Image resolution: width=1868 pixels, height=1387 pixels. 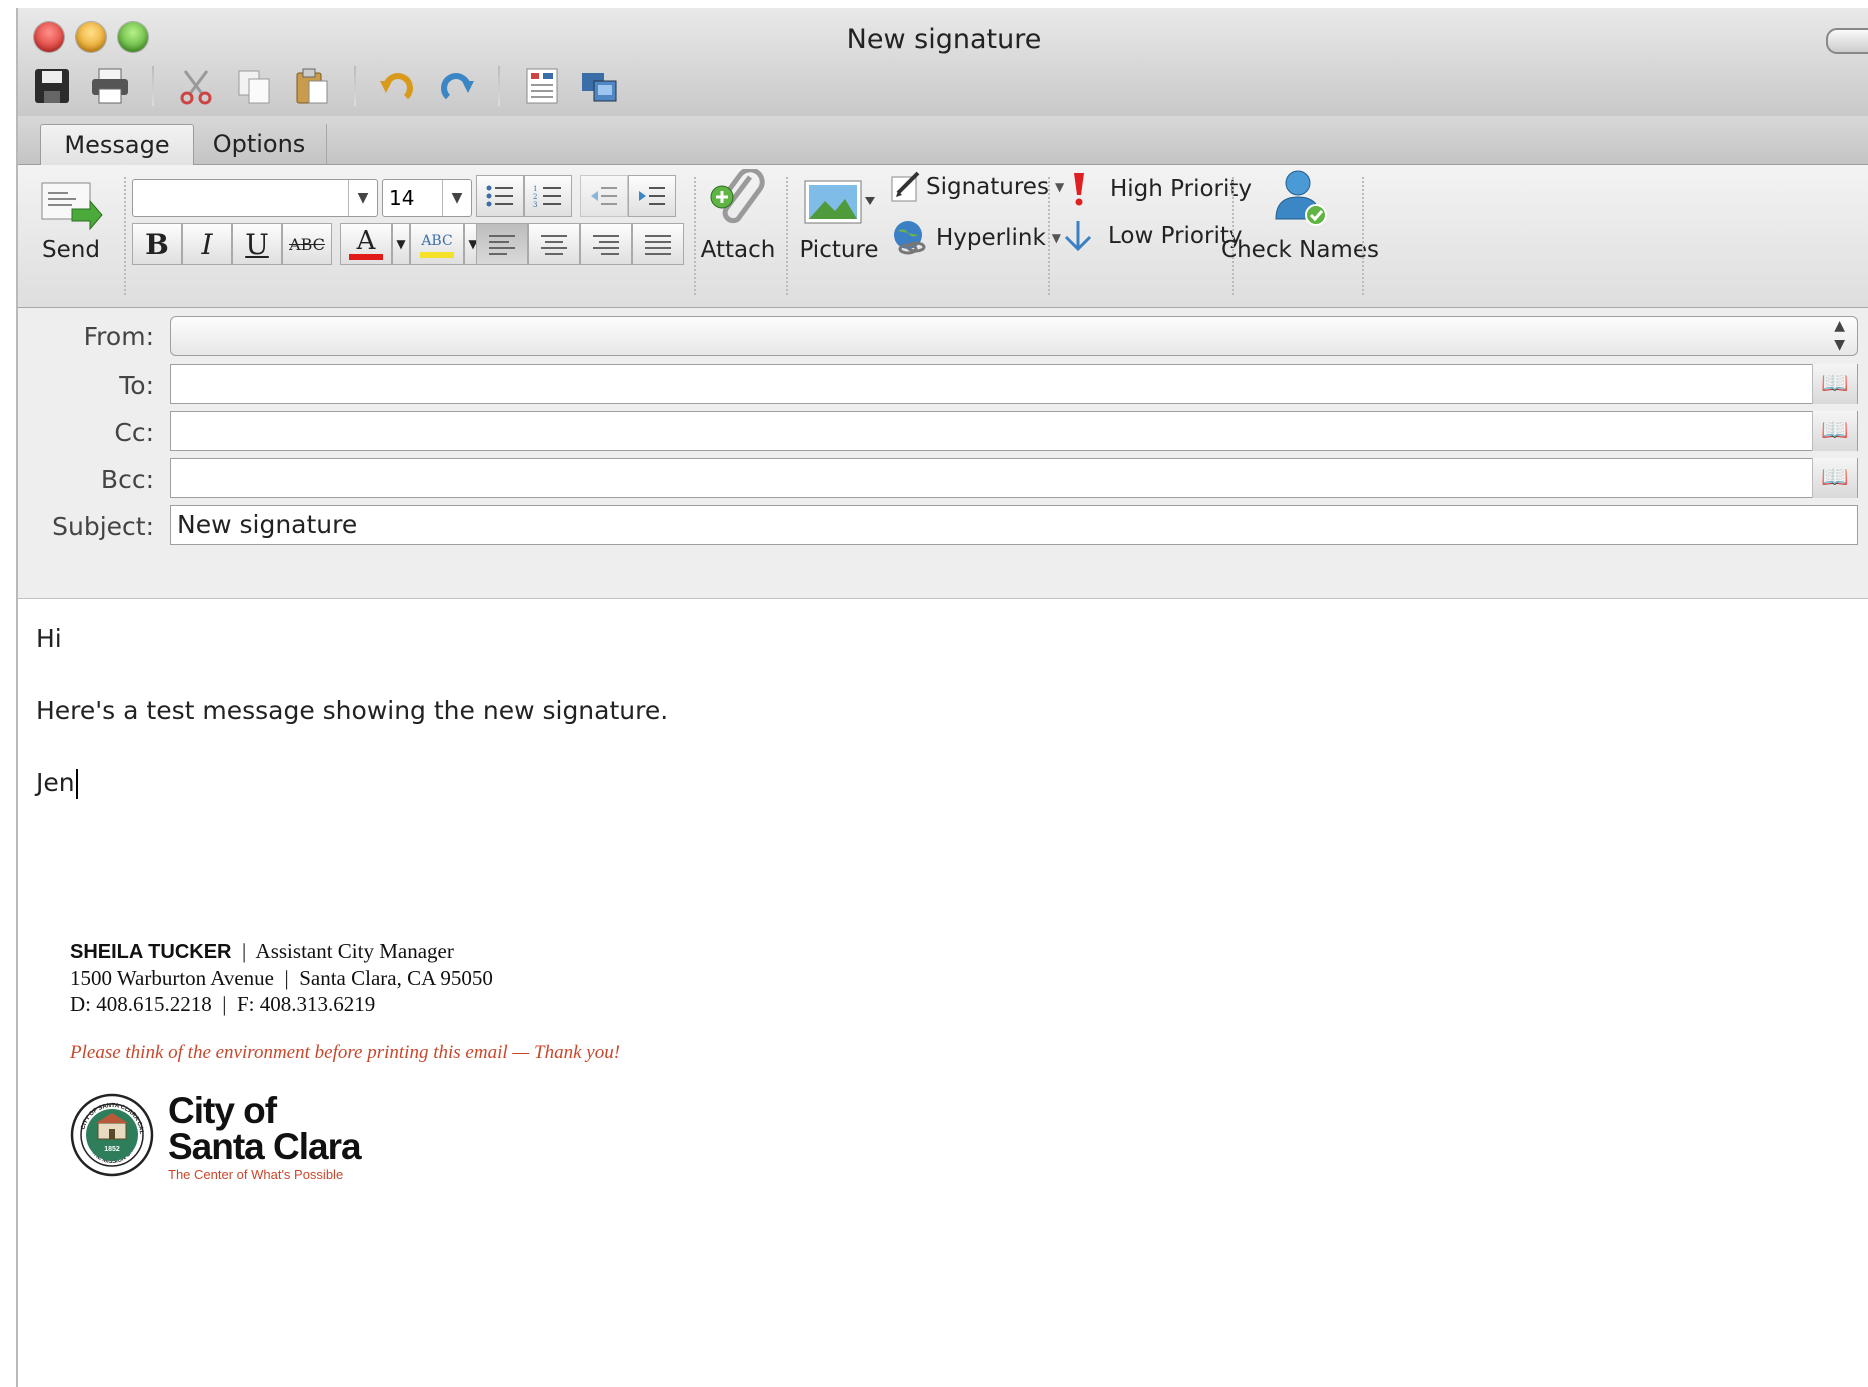 What do you see at coordinates (1834, 478) in the screenshot?
I see `bcc-address-book-icon: 📖` at bounding box center [1834, 478].